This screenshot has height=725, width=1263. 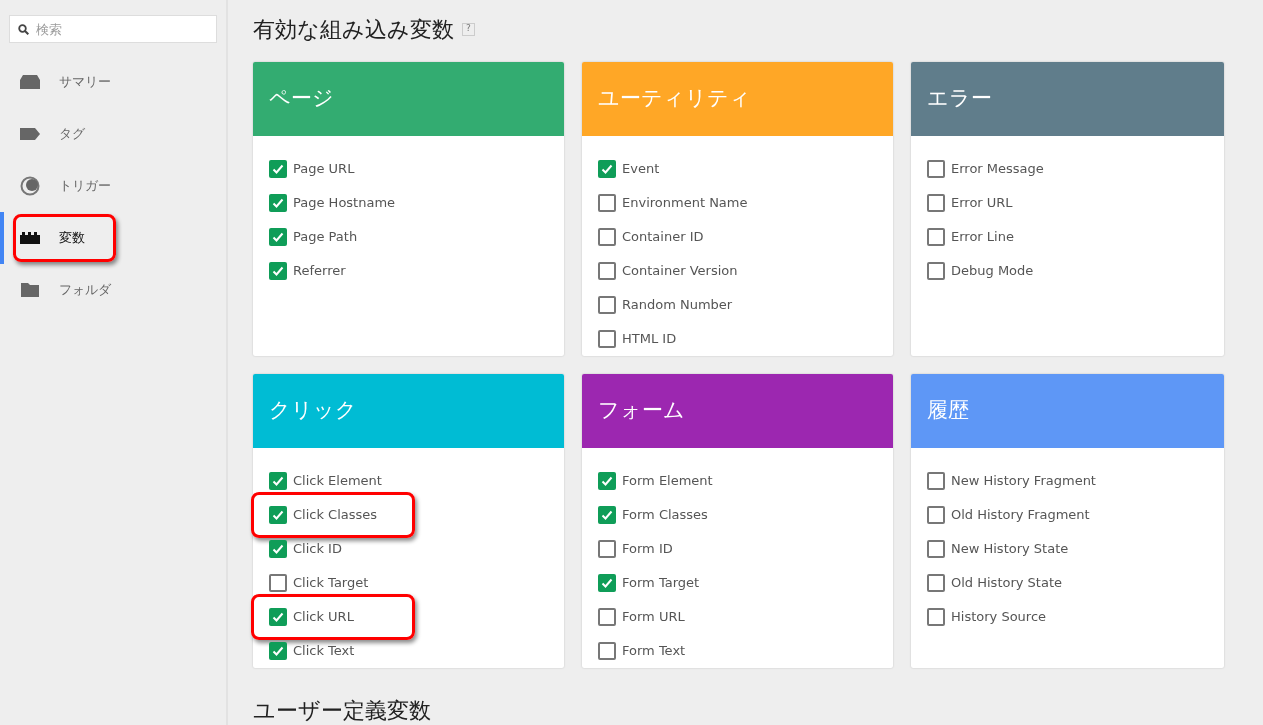 I want to click on checkbox-label: Form Text, so click(x=654, y=651).